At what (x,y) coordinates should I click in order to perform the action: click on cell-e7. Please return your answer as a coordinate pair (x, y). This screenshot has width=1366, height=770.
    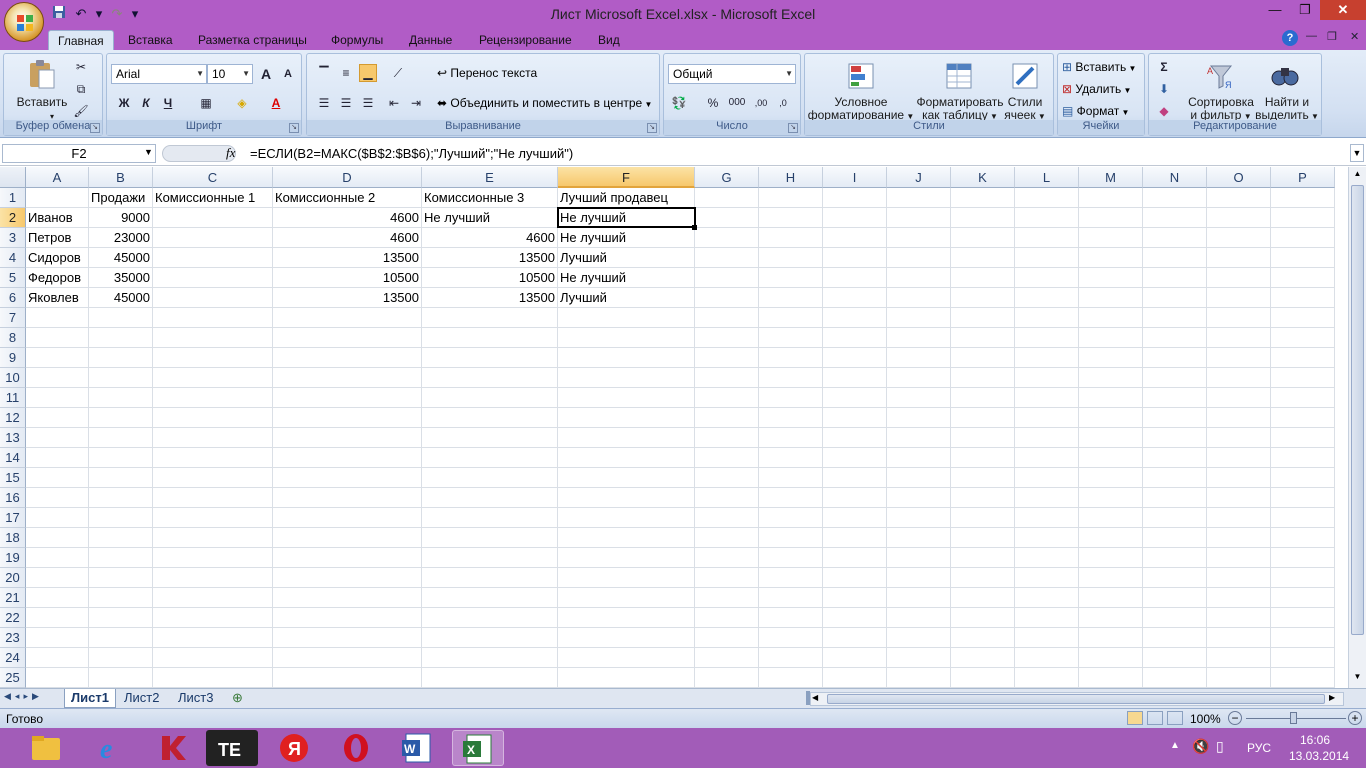
    Looking at the image, I should click on (490, 318).